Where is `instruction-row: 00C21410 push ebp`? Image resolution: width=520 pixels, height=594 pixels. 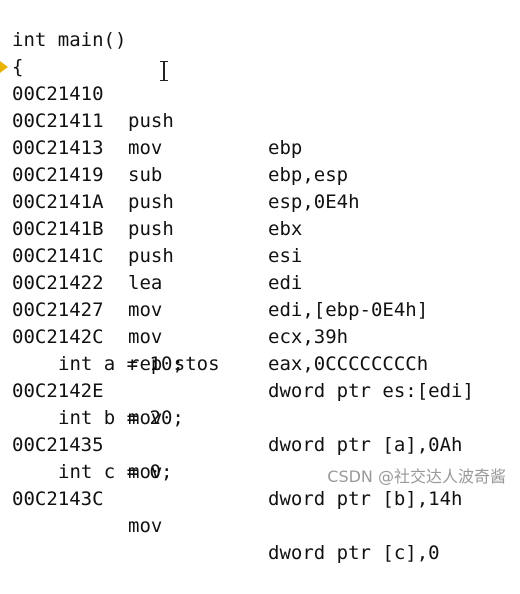
instruction-row: 00C21410 push ebp is located at coordinates (157, 106).